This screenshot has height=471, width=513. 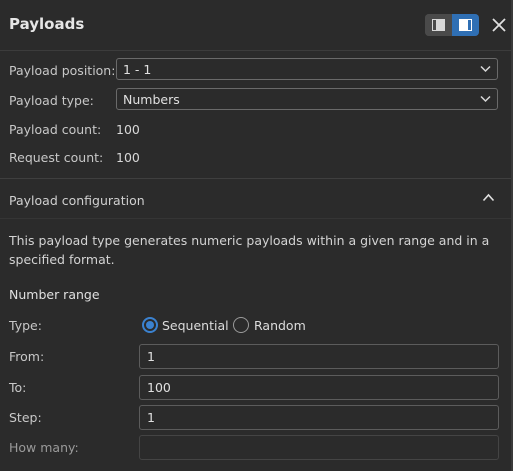 I want to click on chevron-up-icon, so click(x=488, y=197).